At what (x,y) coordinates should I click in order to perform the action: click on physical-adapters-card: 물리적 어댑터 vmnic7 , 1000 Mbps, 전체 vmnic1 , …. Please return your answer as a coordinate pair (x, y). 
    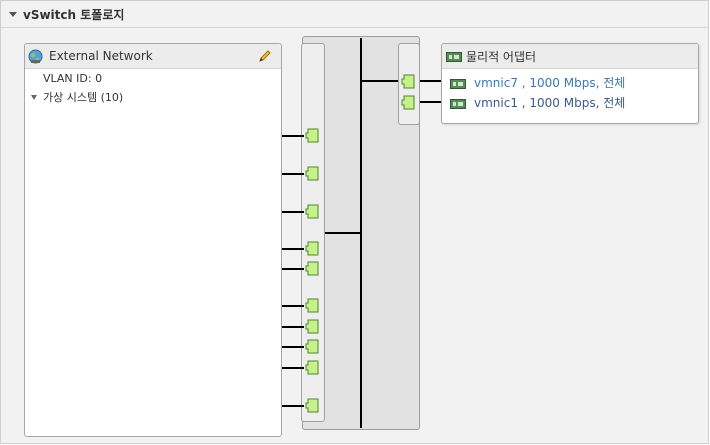
    Looking at the image, I should click on (570, 83).